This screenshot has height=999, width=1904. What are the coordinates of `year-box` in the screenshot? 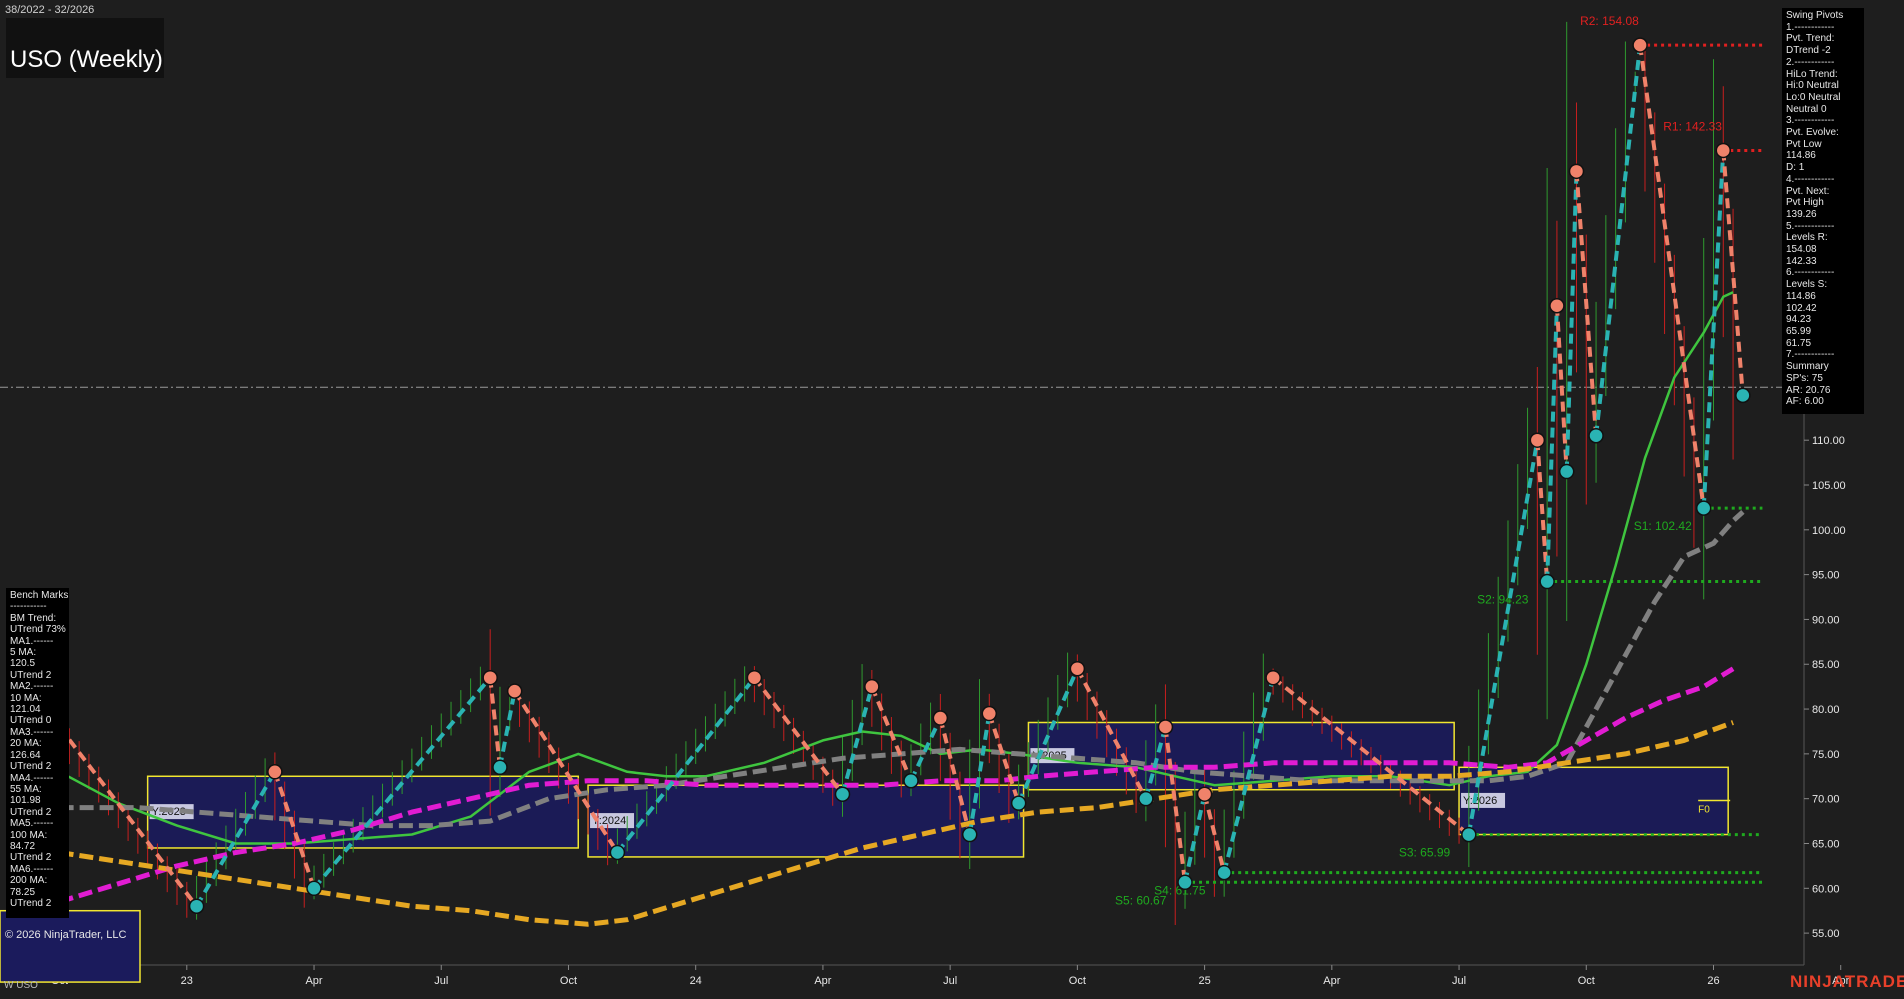 It's located at (806, 821).